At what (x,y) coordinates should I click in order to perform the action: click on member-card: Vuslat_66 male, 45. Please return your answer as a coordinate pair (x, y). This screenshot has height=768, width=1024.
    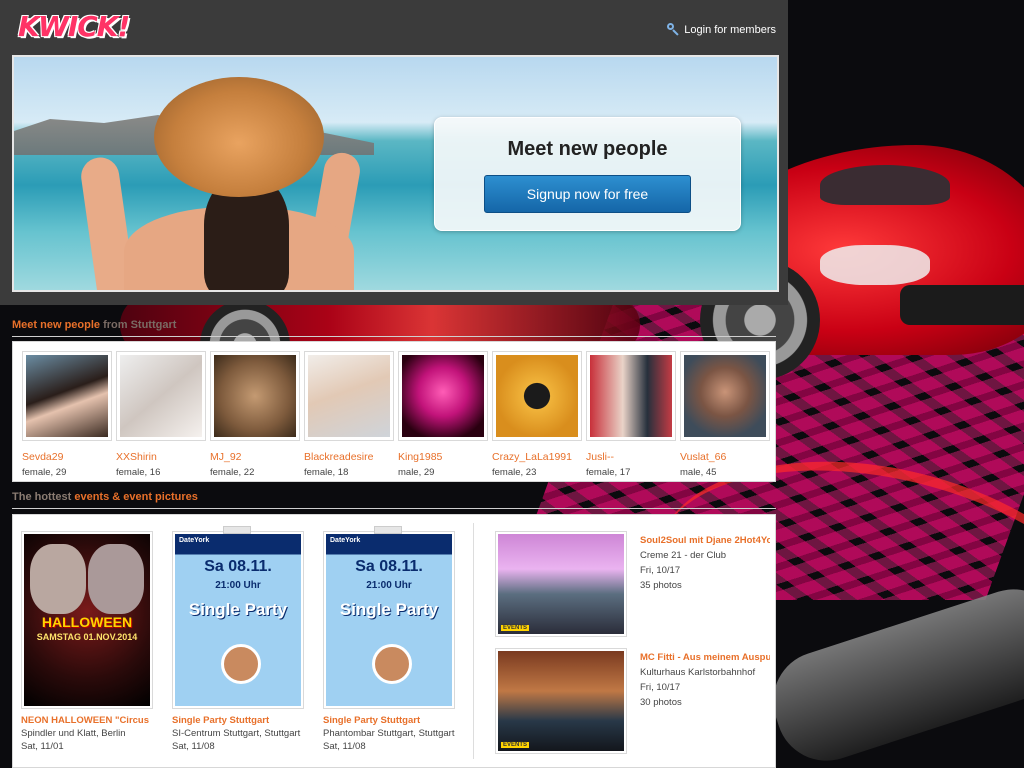
    Looking at the image, I should click on (725, 414).